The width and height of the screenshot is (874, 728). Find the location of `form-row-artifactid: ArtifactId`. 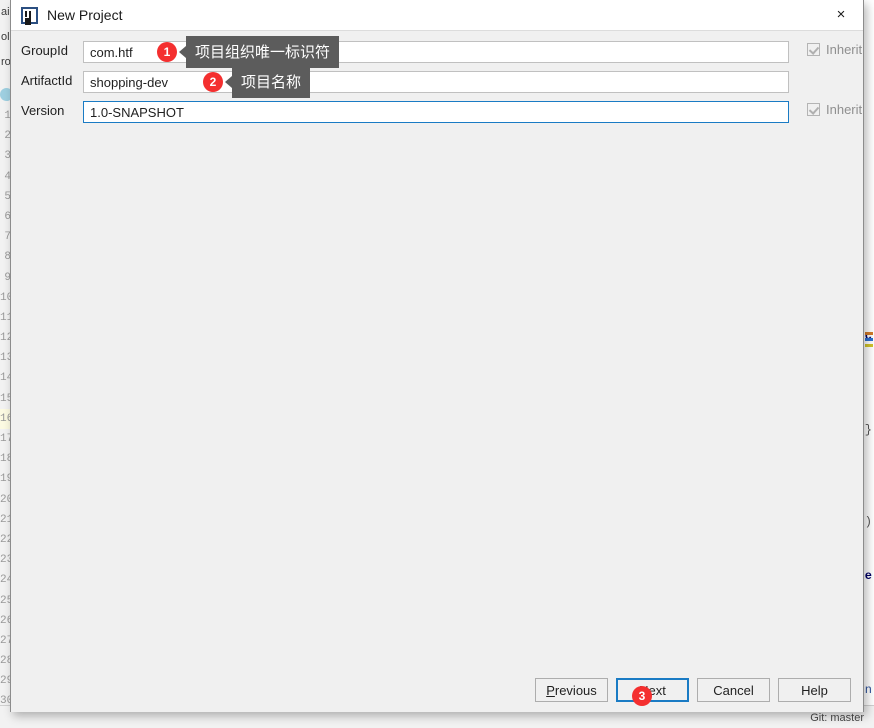

form-row-artifactid: ArtifactId is located at coordinates (437, 82).